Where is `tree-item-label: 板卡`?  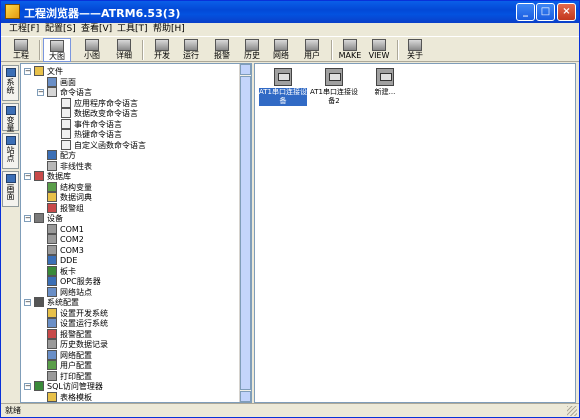 tree-item-label: 板卡 is located at coordinates (68, 271).